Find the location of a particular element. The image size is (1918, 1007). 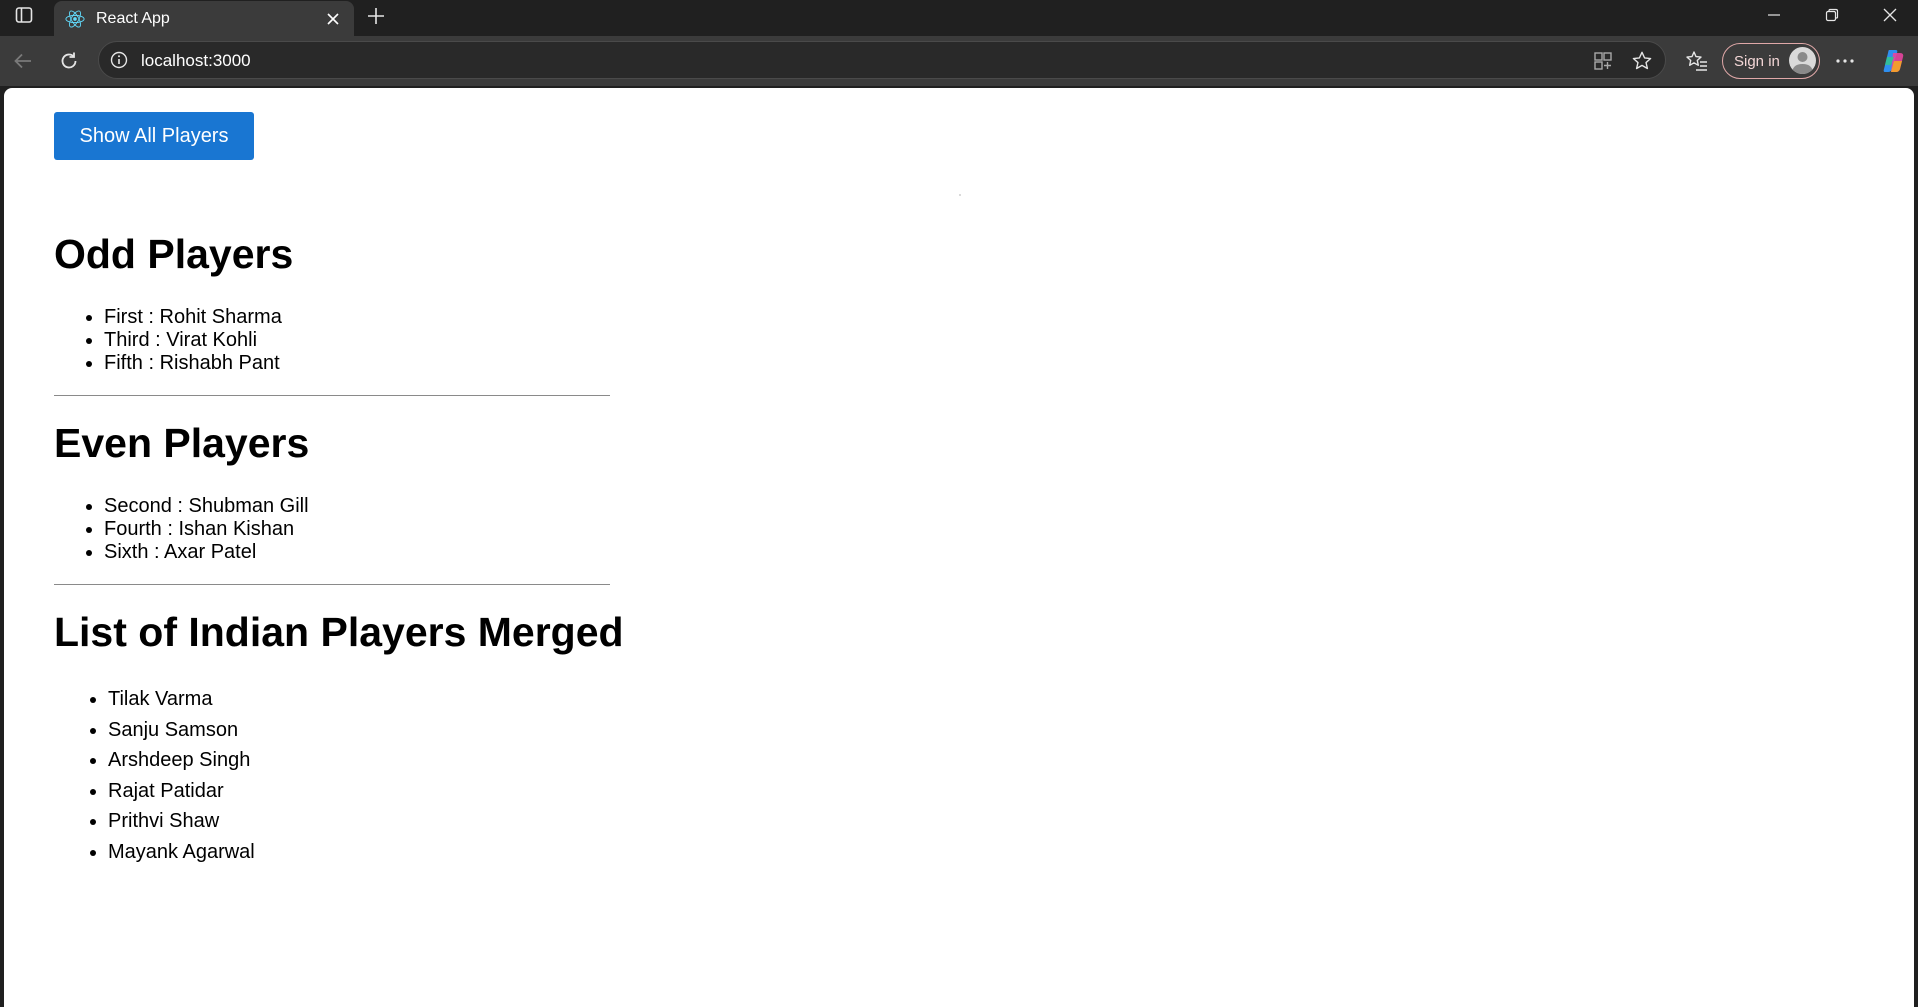

back-button is located at coordinates (23, 61).